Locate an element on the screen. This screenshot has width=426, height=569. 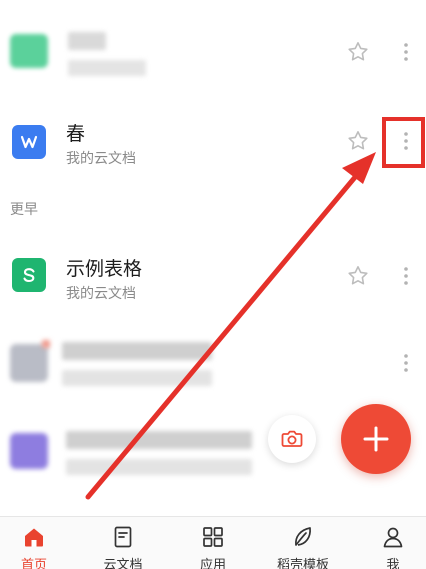
cloud-doc-icon is located at coordinates (123, 537).